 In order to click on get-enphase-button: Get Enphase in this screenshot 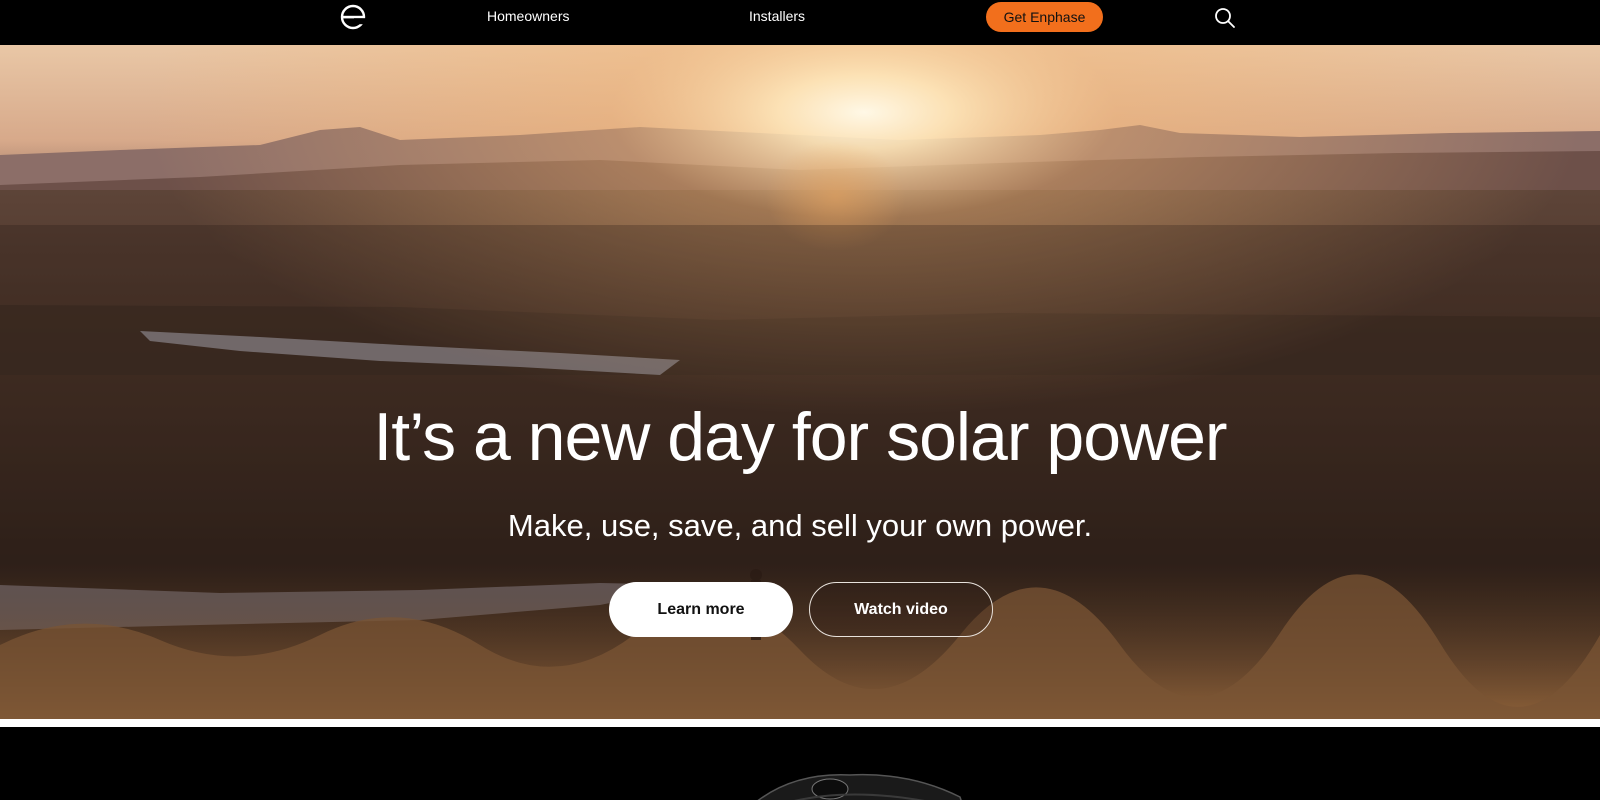, I will do `click(1044, 17)`.